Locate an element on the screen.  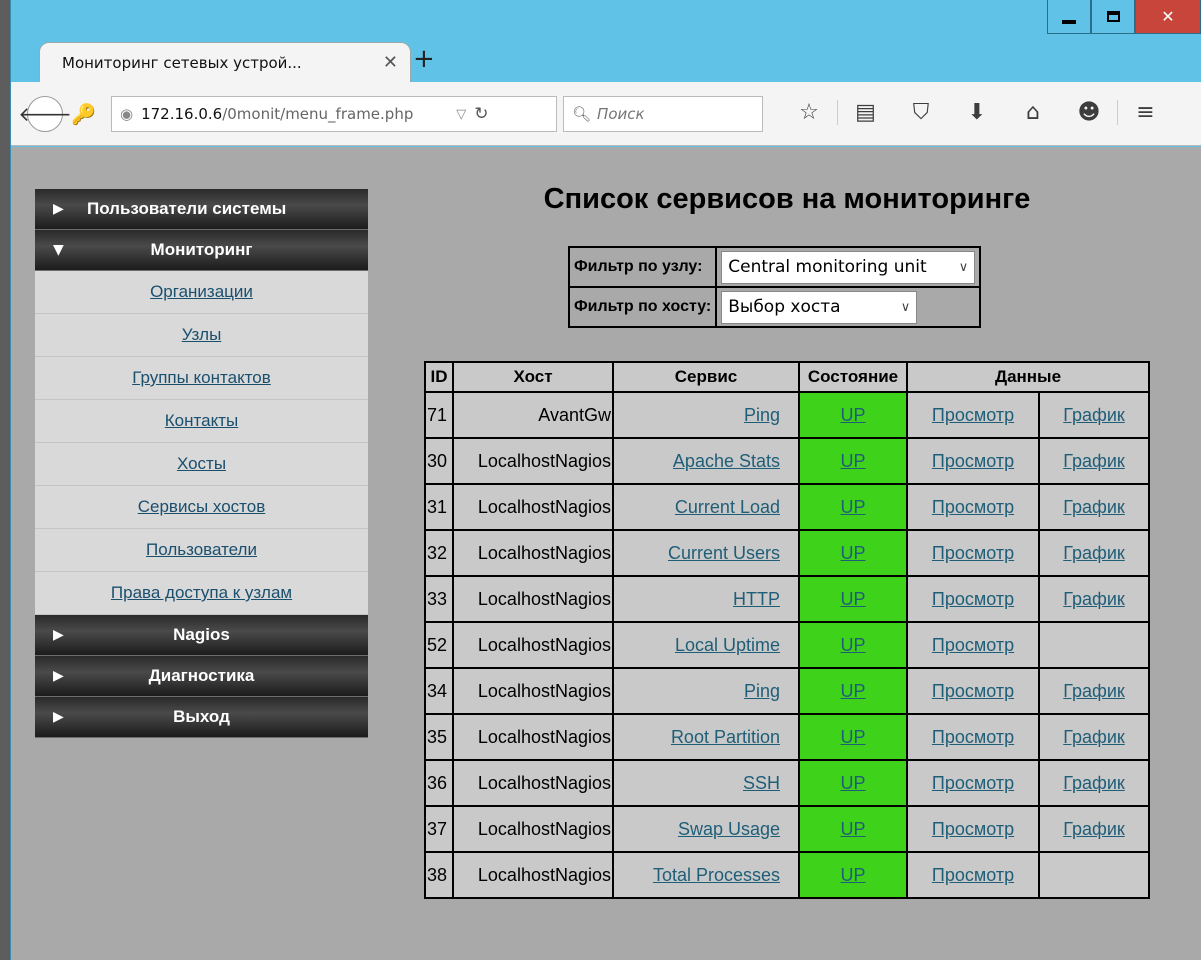
back-arrow-icon: 🡐 is located at coordinates (45, 114).